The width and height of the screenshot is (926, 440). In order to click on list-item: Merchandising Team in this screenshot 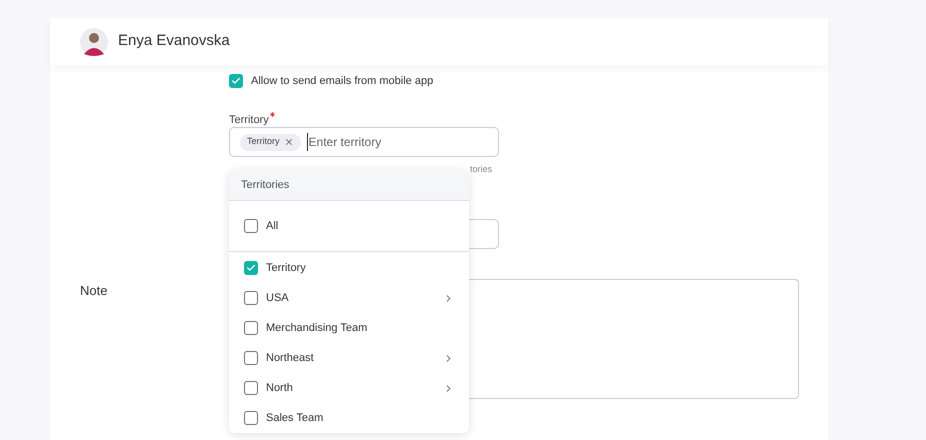, I will do `click(349, 328)`.